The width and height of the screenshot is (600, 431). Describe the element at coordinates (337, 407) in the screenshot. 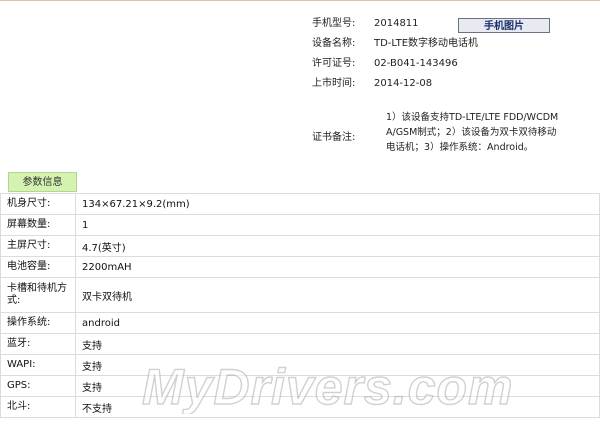

I see `param-value: 不支持` at that location.